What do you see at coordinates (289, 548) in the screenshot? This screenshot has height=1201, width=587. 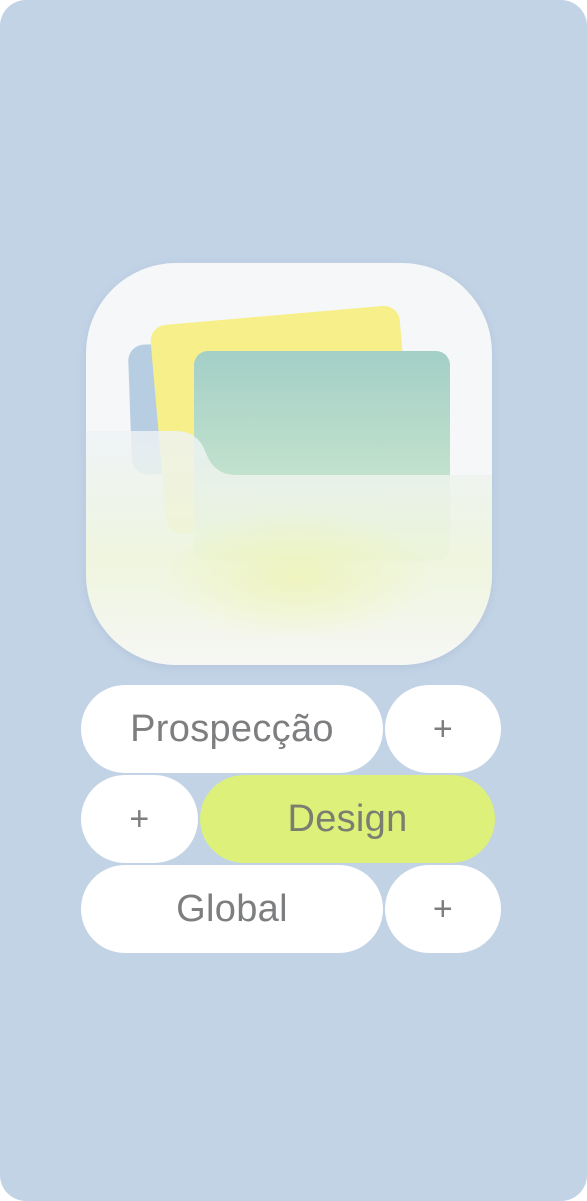 I see `folder-pocket` at bounding box center [289, 548].